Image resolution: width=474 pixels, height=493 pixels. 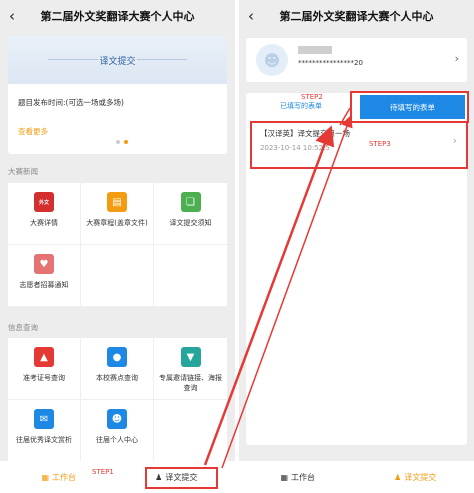 I want to click on carousel-dot-active, so click(x=126, y=142).